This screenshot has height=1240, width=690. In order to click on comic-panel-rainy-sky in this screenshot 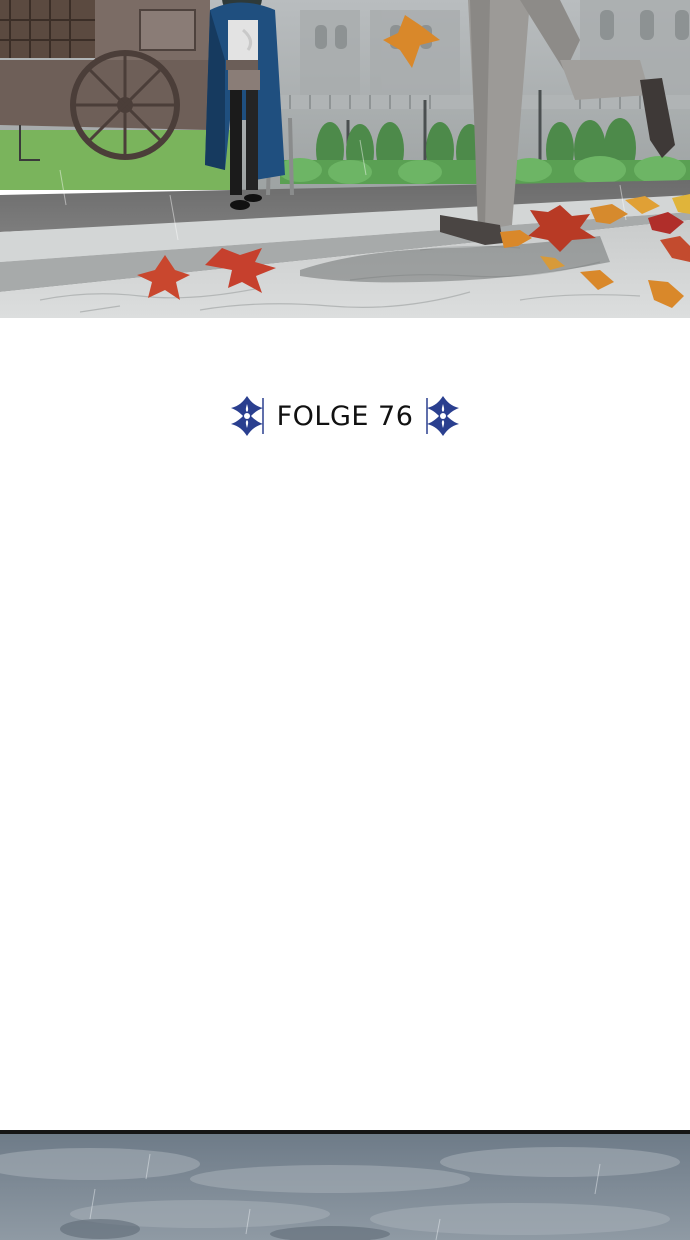, I will do `click(345, 1185)`.